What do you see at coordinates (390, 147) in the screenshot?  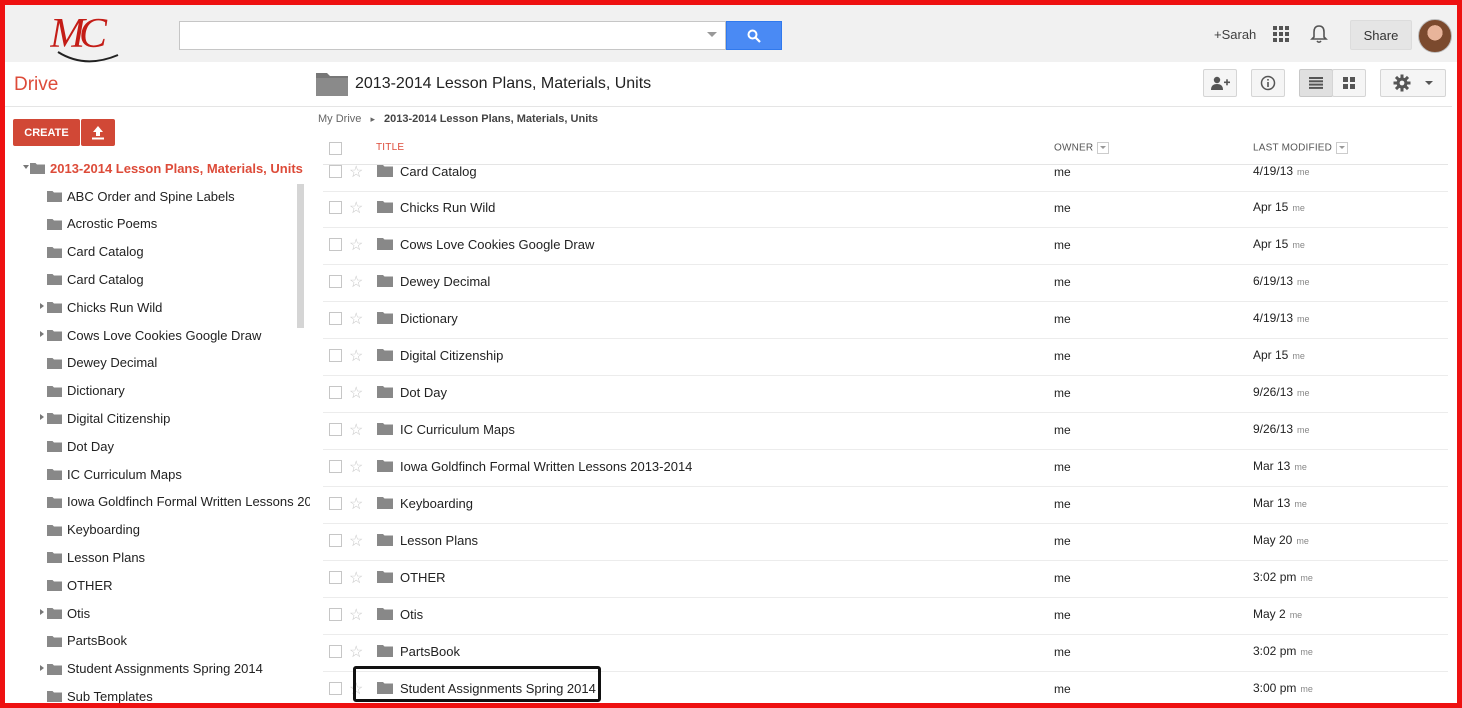 I see `column-header-title: TITLE` at bounding box center [390, 147].